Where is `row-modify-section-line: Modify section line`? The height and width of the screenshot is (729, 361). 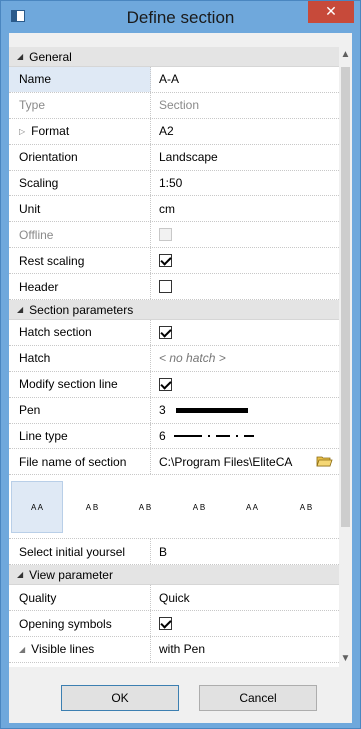
row-modify-section-line: Modify section line is located at coordinates (174, 384).